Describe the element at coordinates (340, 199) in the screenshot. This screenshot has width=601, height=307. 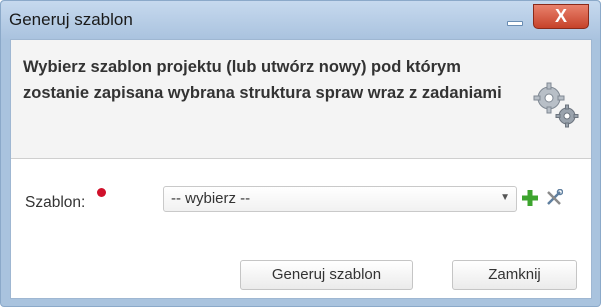
I see `template-select: -- wybierz -- ▼` at that location.